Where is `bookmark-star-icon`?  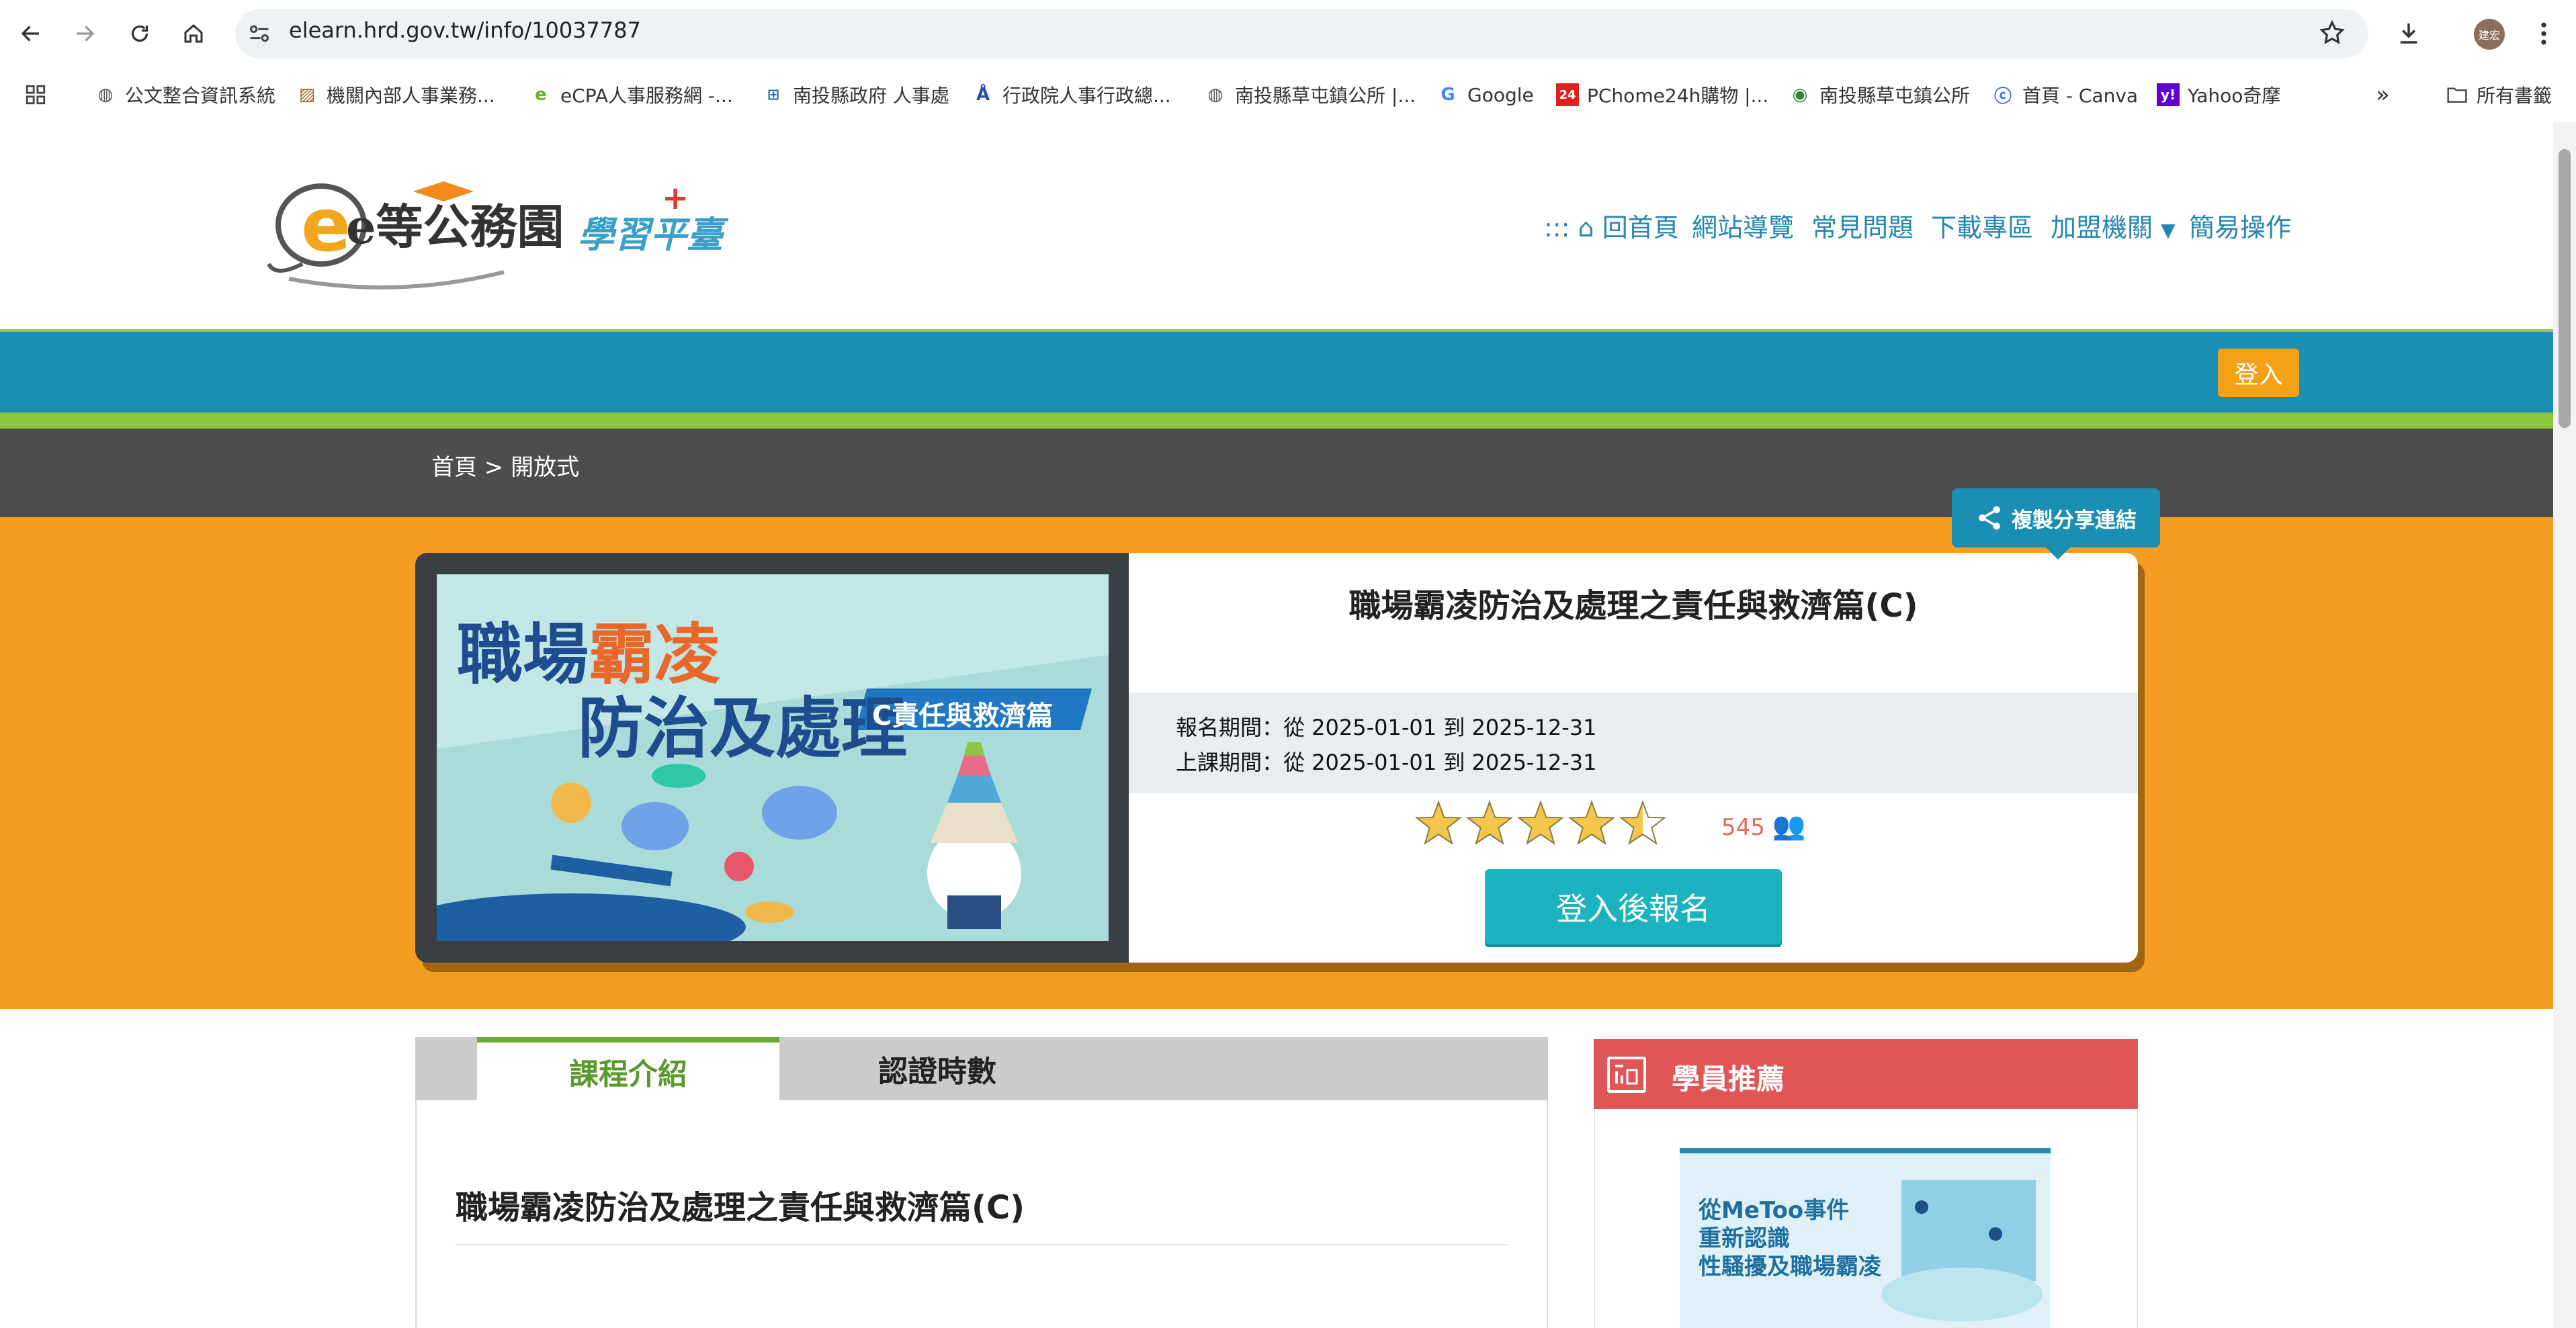
bookmark-star-icon is located at coordinates (2332, 33).